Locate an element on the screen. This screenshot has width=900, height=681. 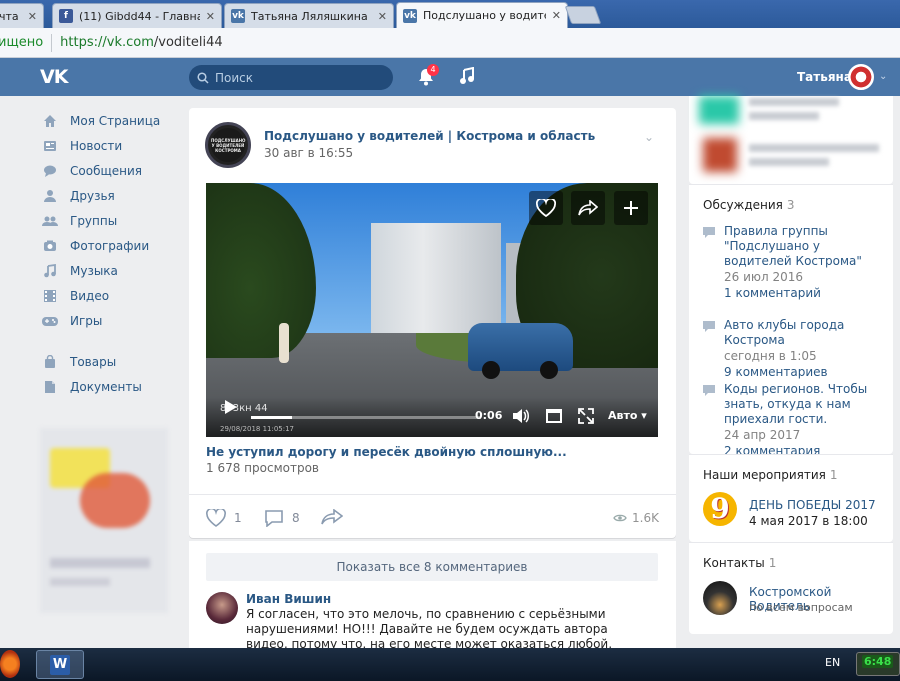
discussions-header: Обсуждения 3 is located at coordinates (749, 205).